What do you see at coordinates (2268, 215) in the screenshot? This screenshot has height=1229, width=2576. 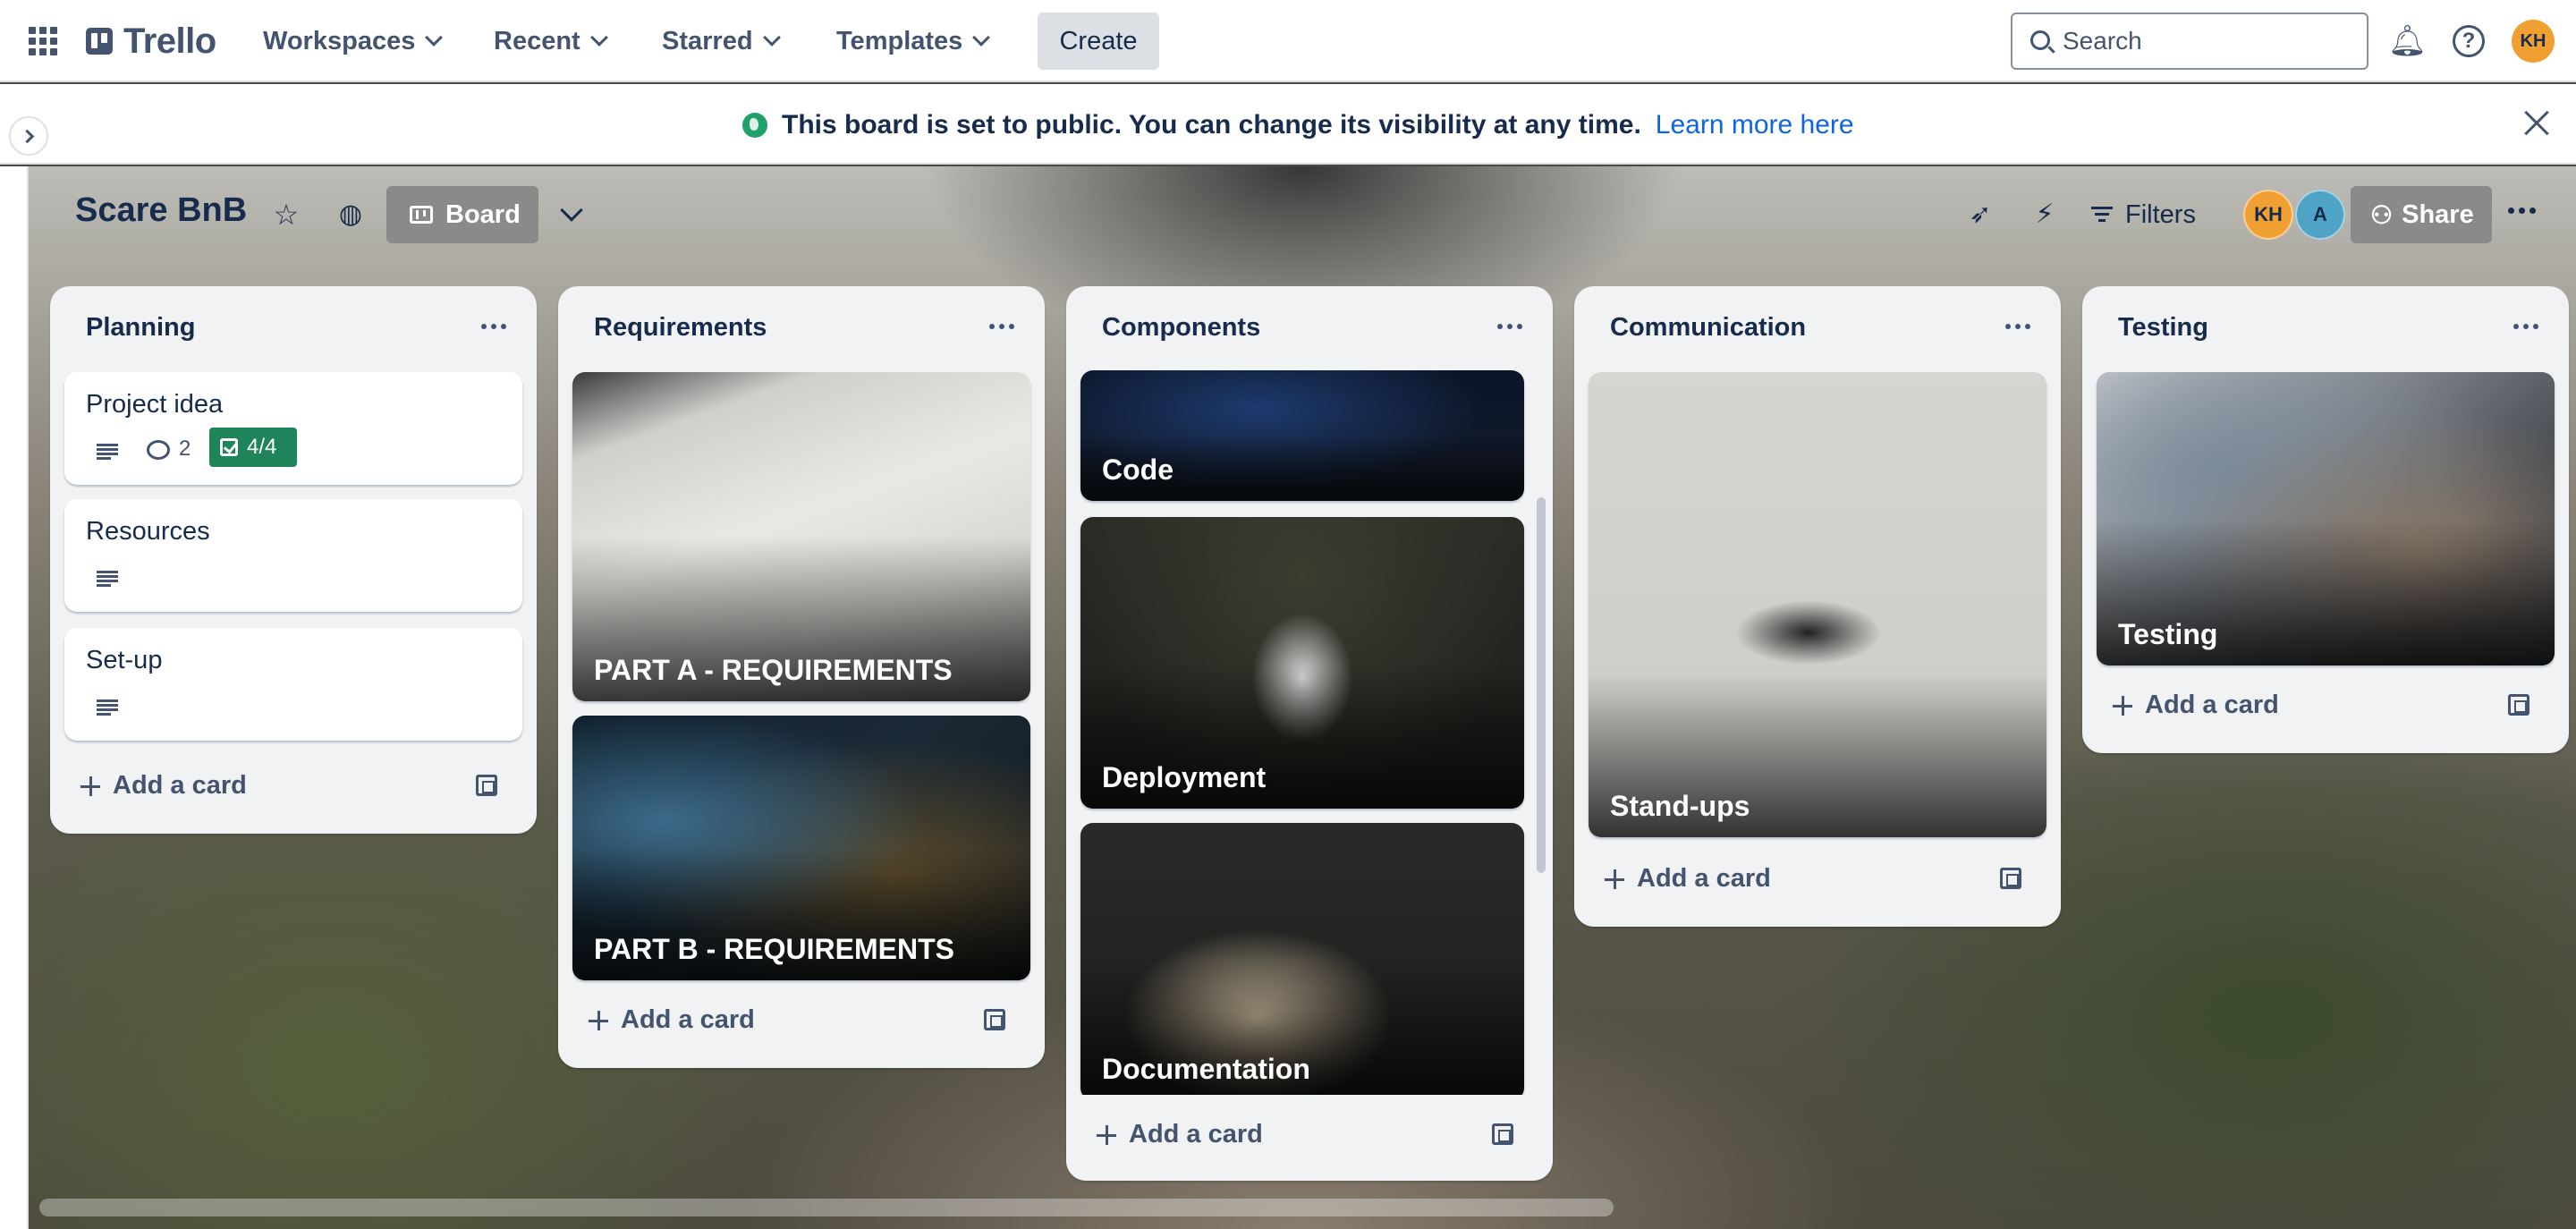 I see `member-avatar: KH` at bounding box center [2268, 215].